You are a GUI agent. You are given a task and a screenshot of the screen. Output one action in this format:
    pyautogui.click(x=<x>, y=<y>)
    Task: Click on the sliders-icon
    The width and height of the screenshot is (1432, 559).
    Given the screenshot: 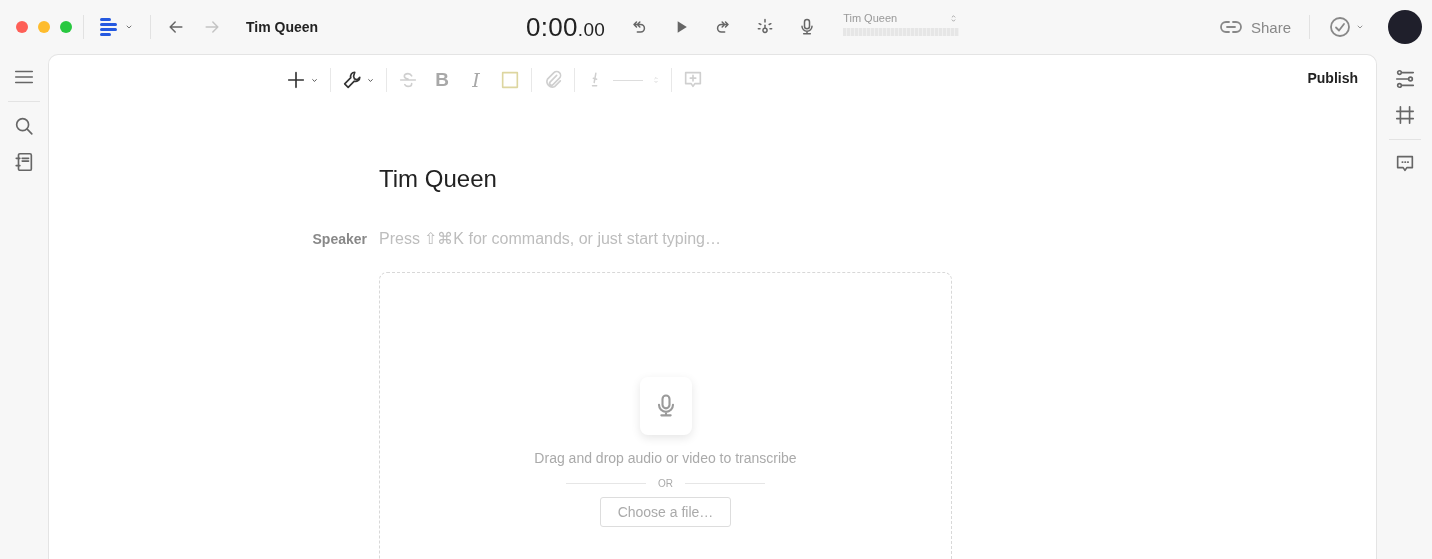 What is the action you would take?
    pyautogui.click(x=1404, y=79)
    